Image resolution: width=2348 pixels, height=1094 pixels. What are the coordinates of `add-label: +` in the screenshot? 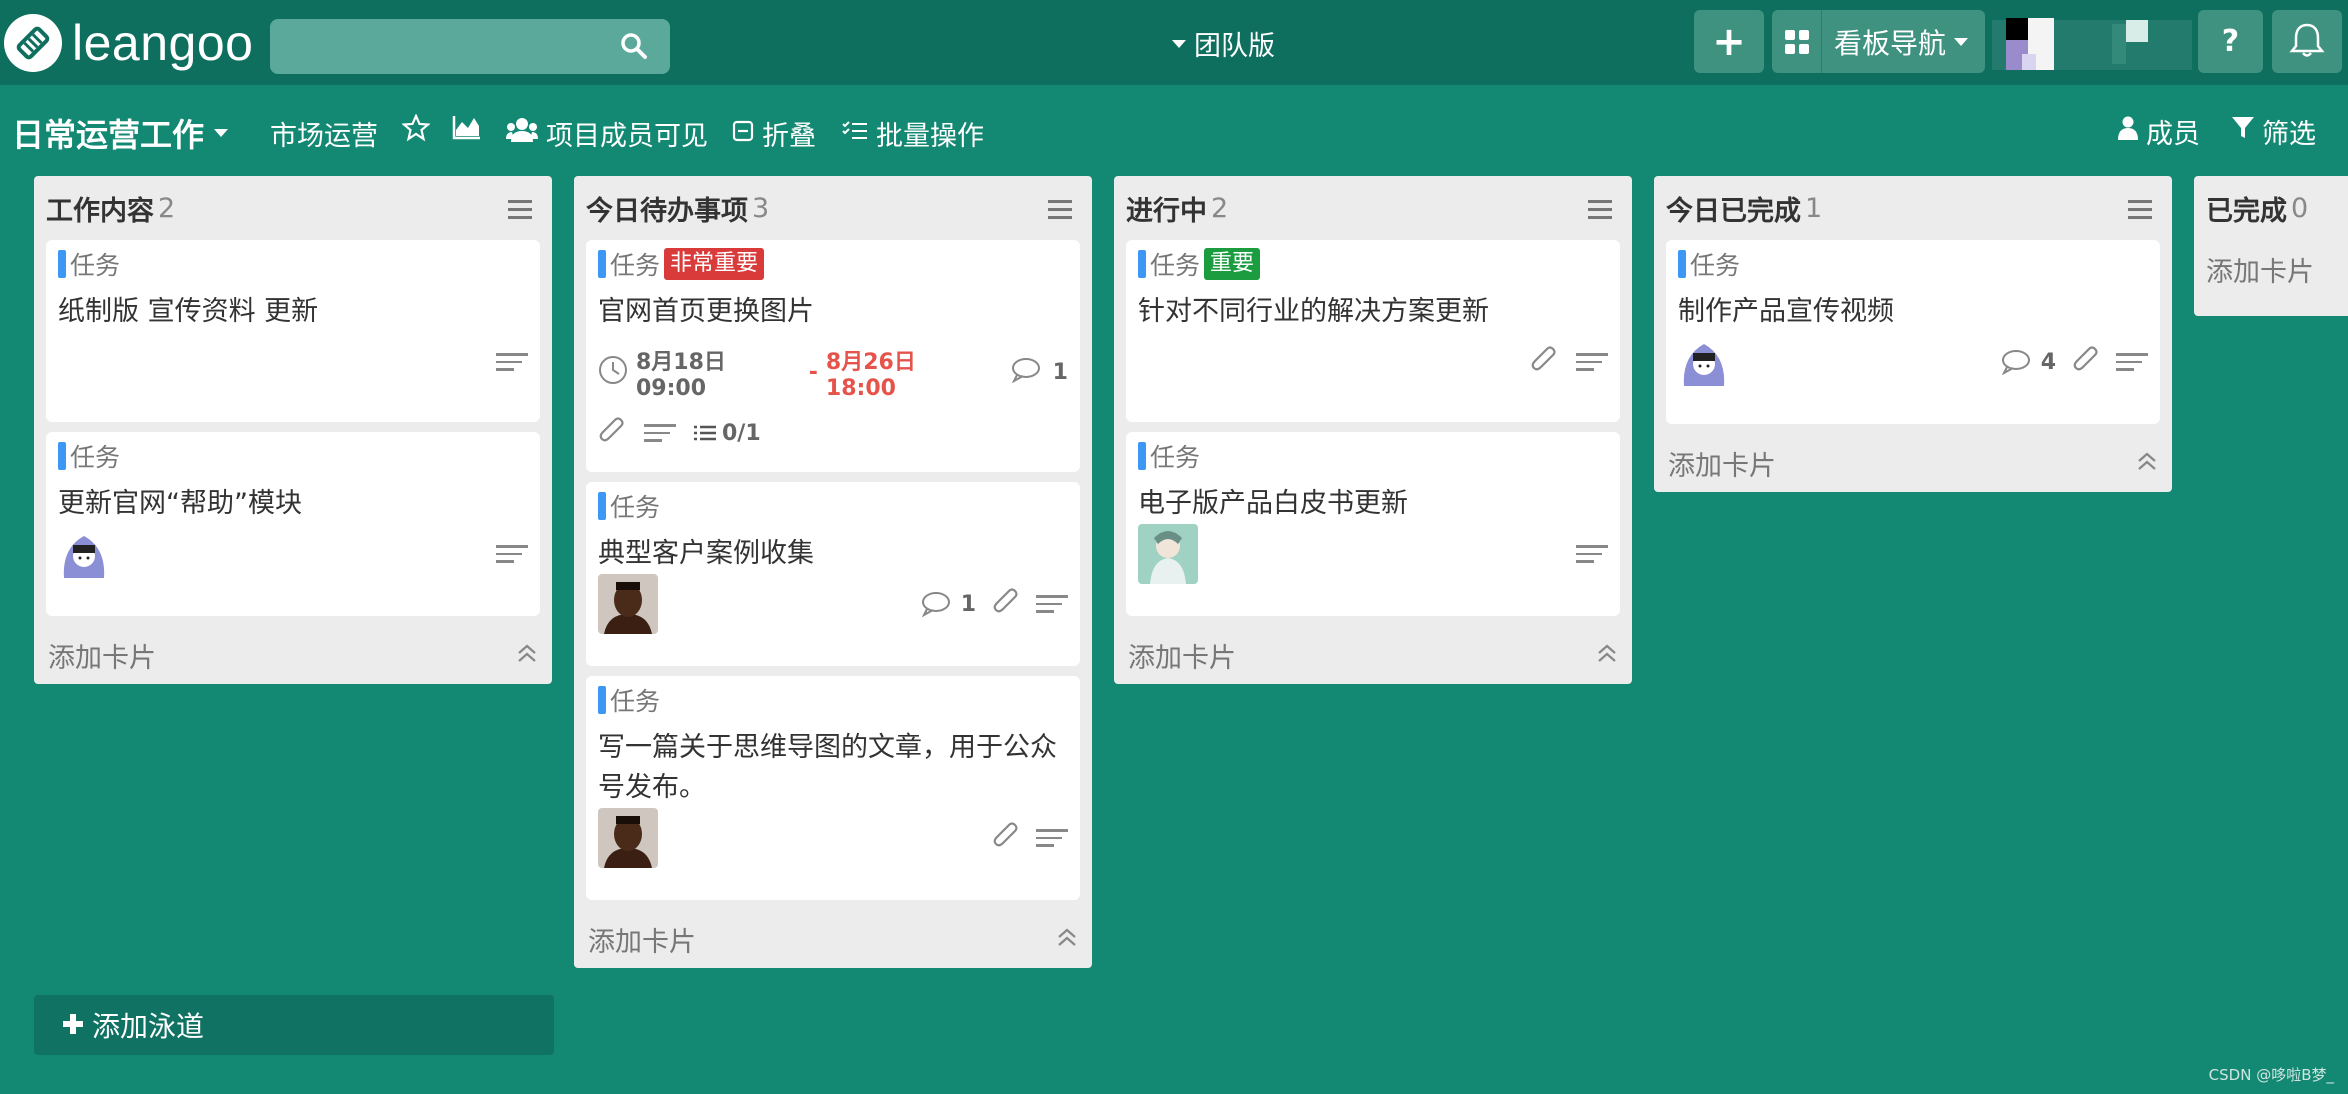 It's located at (1729, 41).